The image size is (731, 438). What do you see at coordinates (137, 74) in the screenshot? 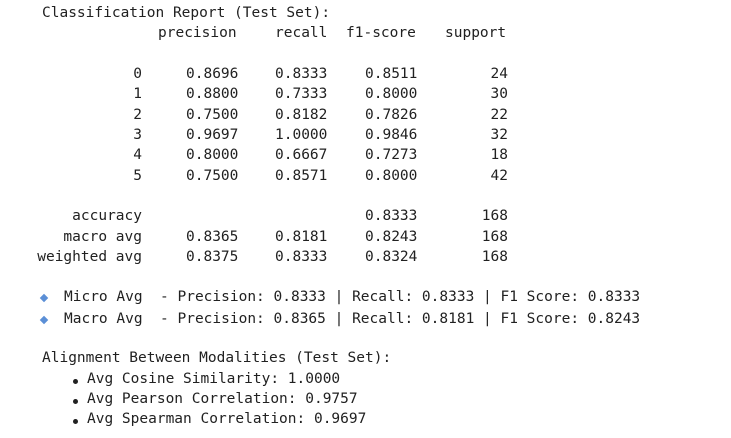
I see `row-label: 0` at bounding box center [137, 74].